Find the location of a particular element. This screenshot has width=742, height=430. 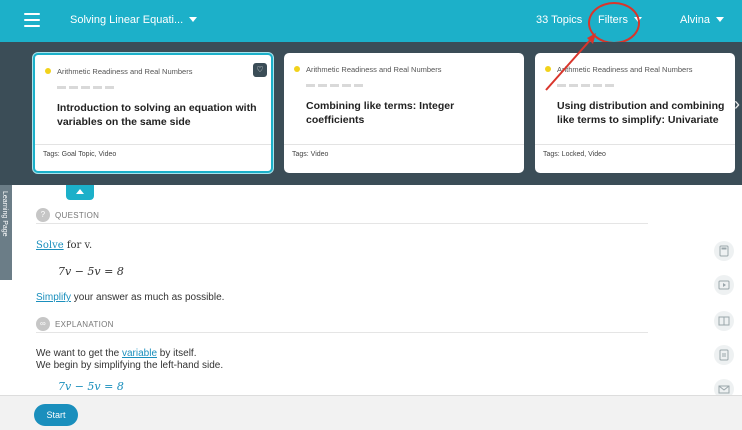

card-tags: Tags: Video is located at coordinates (404, 151).